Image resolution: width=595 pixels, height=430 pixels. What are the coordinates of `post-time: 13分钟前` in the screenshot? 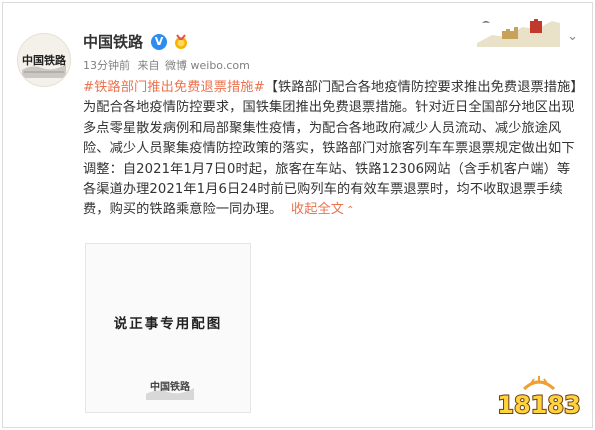 It's located at (106, 65).